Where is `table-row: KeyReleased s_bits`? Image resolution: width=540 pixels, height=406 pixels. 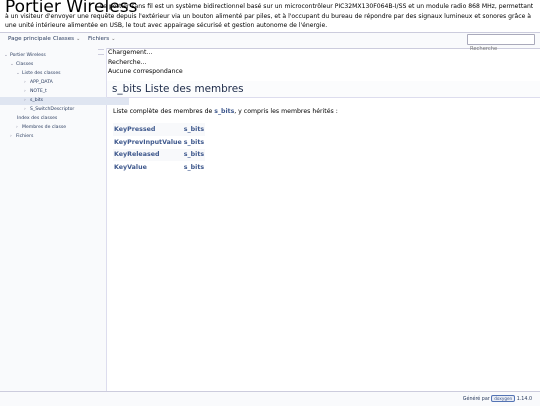 table-row: KeyReleased s_bits is located at coordinates (159, 155).